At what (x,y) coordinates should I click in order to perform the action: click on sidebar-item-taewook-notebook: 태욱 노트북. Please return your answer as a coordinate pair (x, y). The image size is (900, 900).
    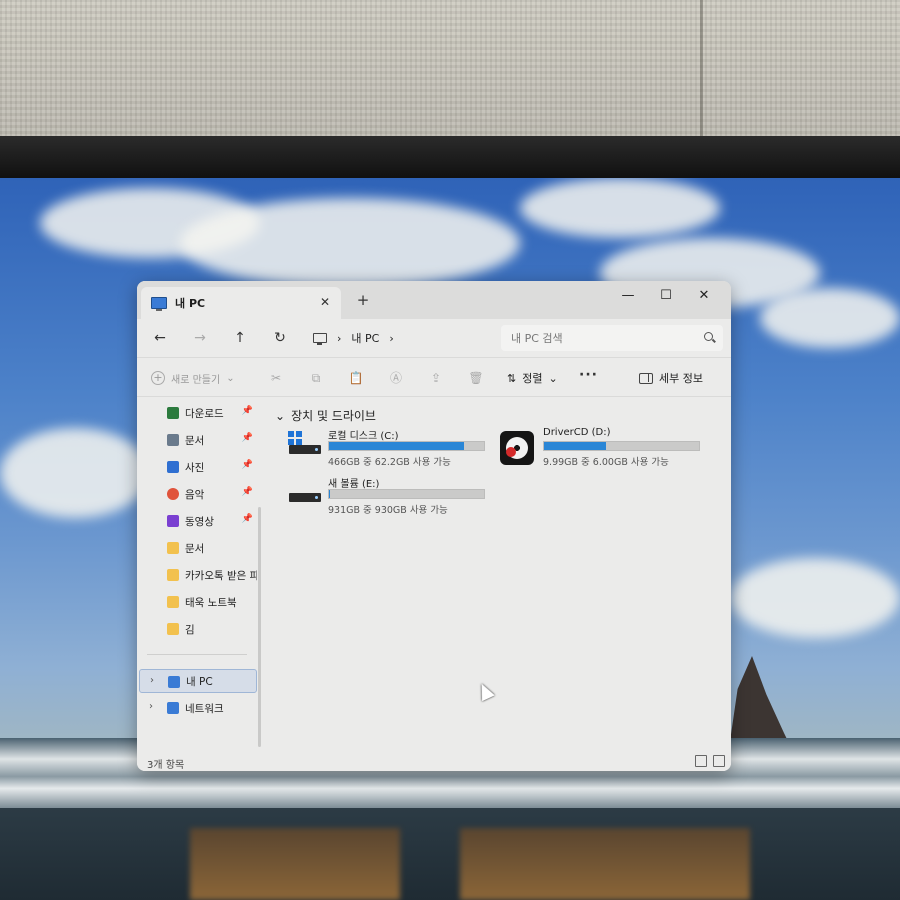
    Looking at the image, I should click on (198, 602).